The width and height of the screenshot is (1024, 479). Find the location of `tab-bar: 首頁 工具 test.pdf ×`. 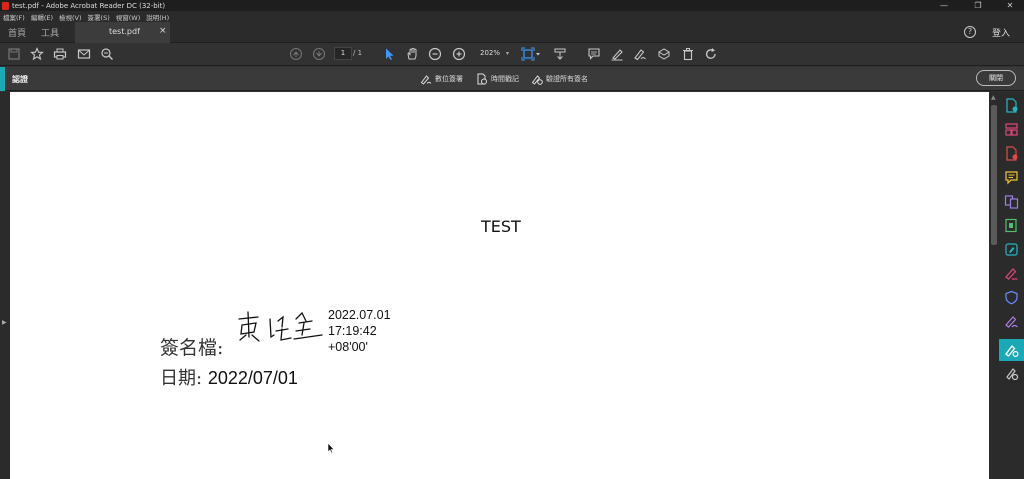

tab-bar: 首頁 工具 test.pdf × is located at coordinates (512, 32).